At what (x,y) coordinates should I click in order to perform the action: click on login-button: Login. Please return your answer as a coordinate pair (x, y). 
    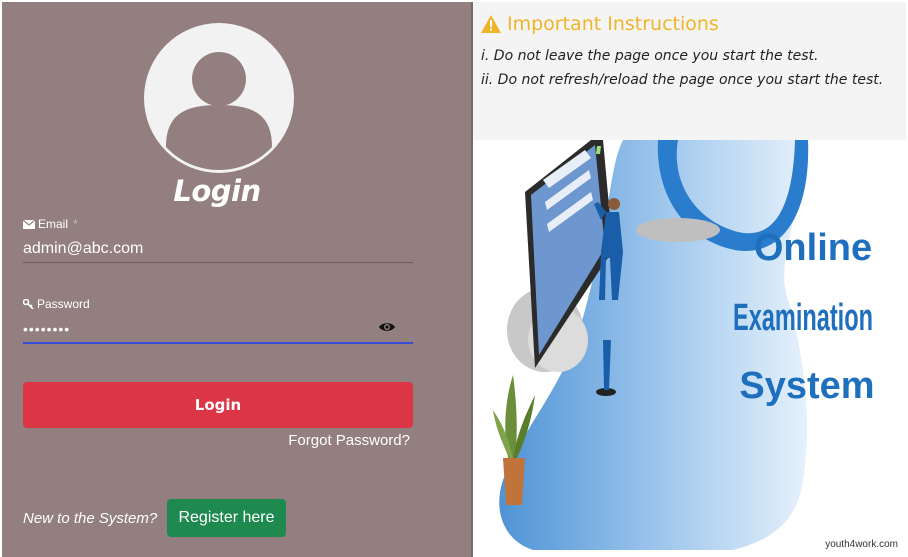
    Looking at the image, I should click on (218, 405).